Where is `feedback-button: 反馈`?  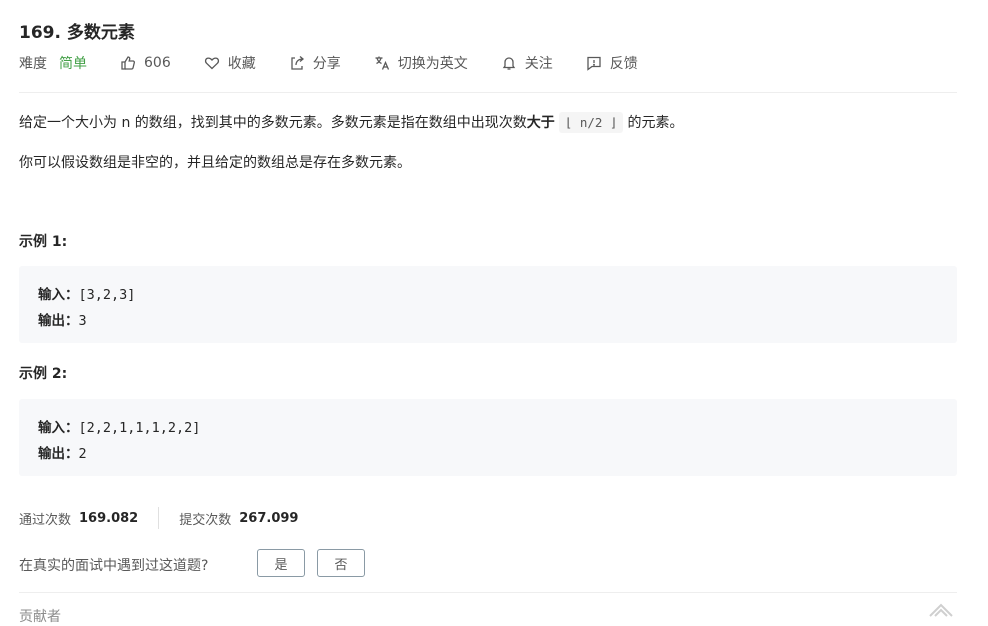 feedback-button: 反馈 is located at coordinates (612, 63).